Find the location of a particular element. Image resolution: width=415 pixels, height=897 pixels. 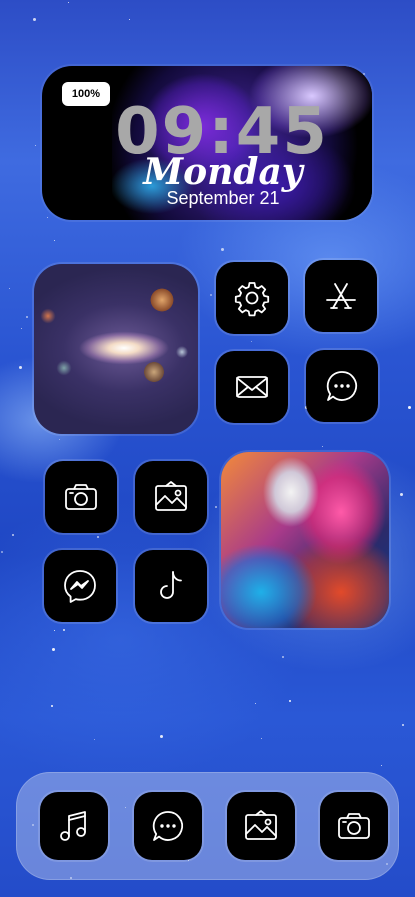

messenger-icon is located at coordinates (80, 586).